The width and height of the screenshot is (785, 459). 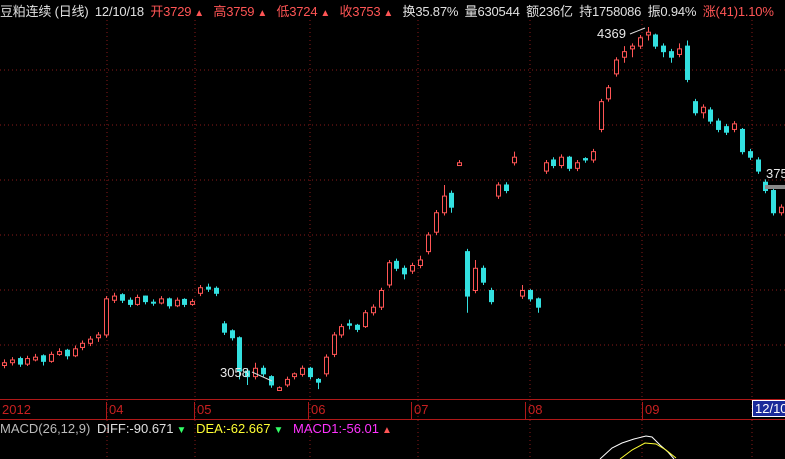 What do you see at coordinates (419, 410) in the screenshot?
I see `month-label: 07` at bounding box center [419, 410].